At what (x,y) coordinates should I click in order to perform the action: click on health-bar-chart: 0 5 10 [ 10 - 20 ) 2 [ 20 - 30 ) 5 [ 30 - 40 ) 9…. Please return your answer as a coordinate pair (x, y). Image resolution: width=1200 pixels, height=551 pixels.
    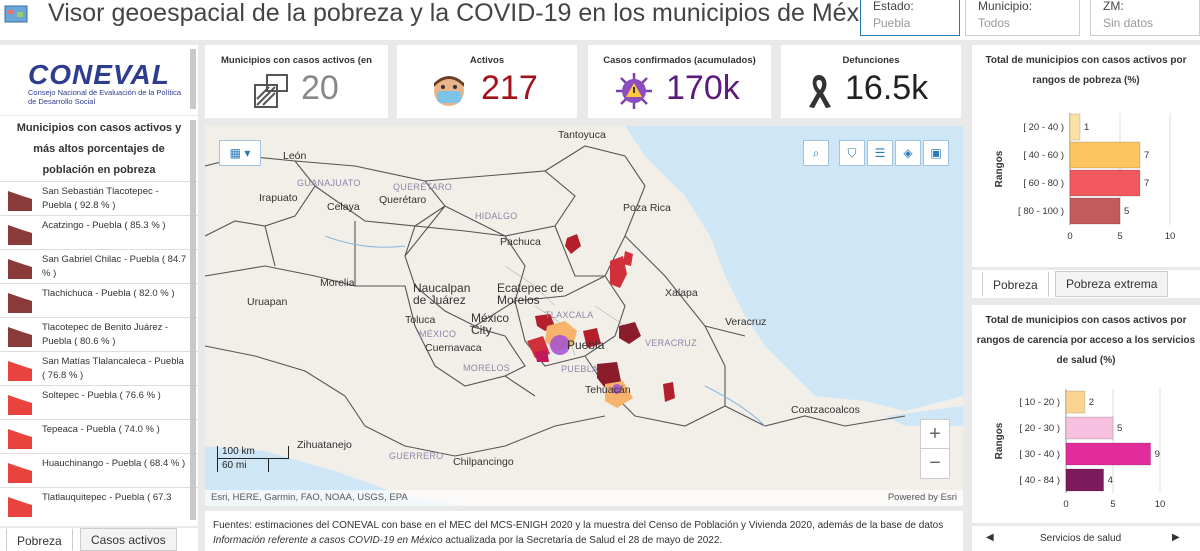
    Looking at the image, I should click on (1080, 449).